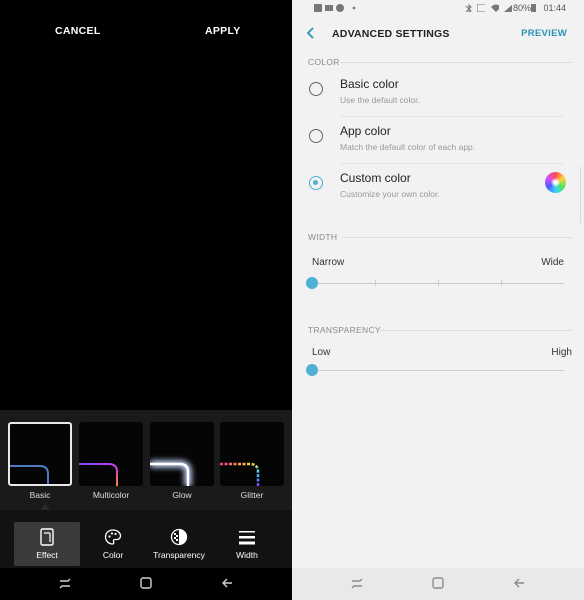 The image size is (584, 600). What do you see at coordinates (318, 8) in the screenshot?
I see `image-notification-icon` at bounding box center [318, 8].